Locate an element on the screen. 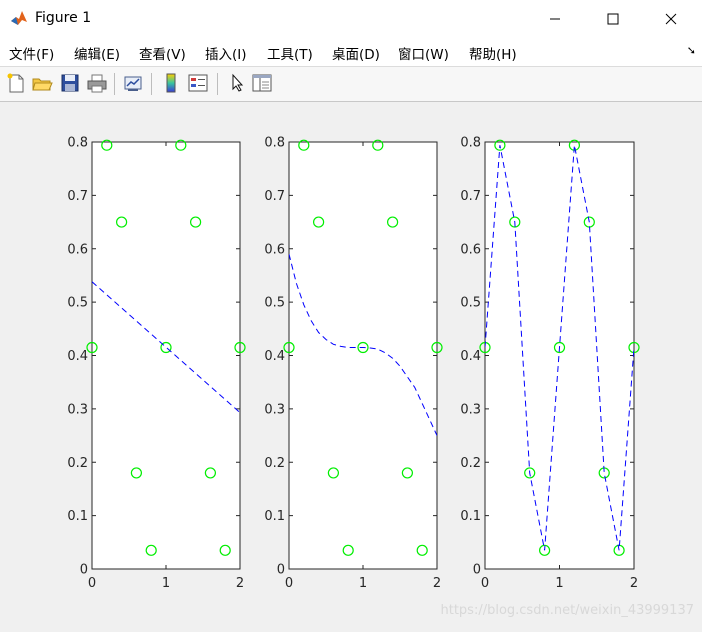  minimize-button is located at coordinates (555, 19).